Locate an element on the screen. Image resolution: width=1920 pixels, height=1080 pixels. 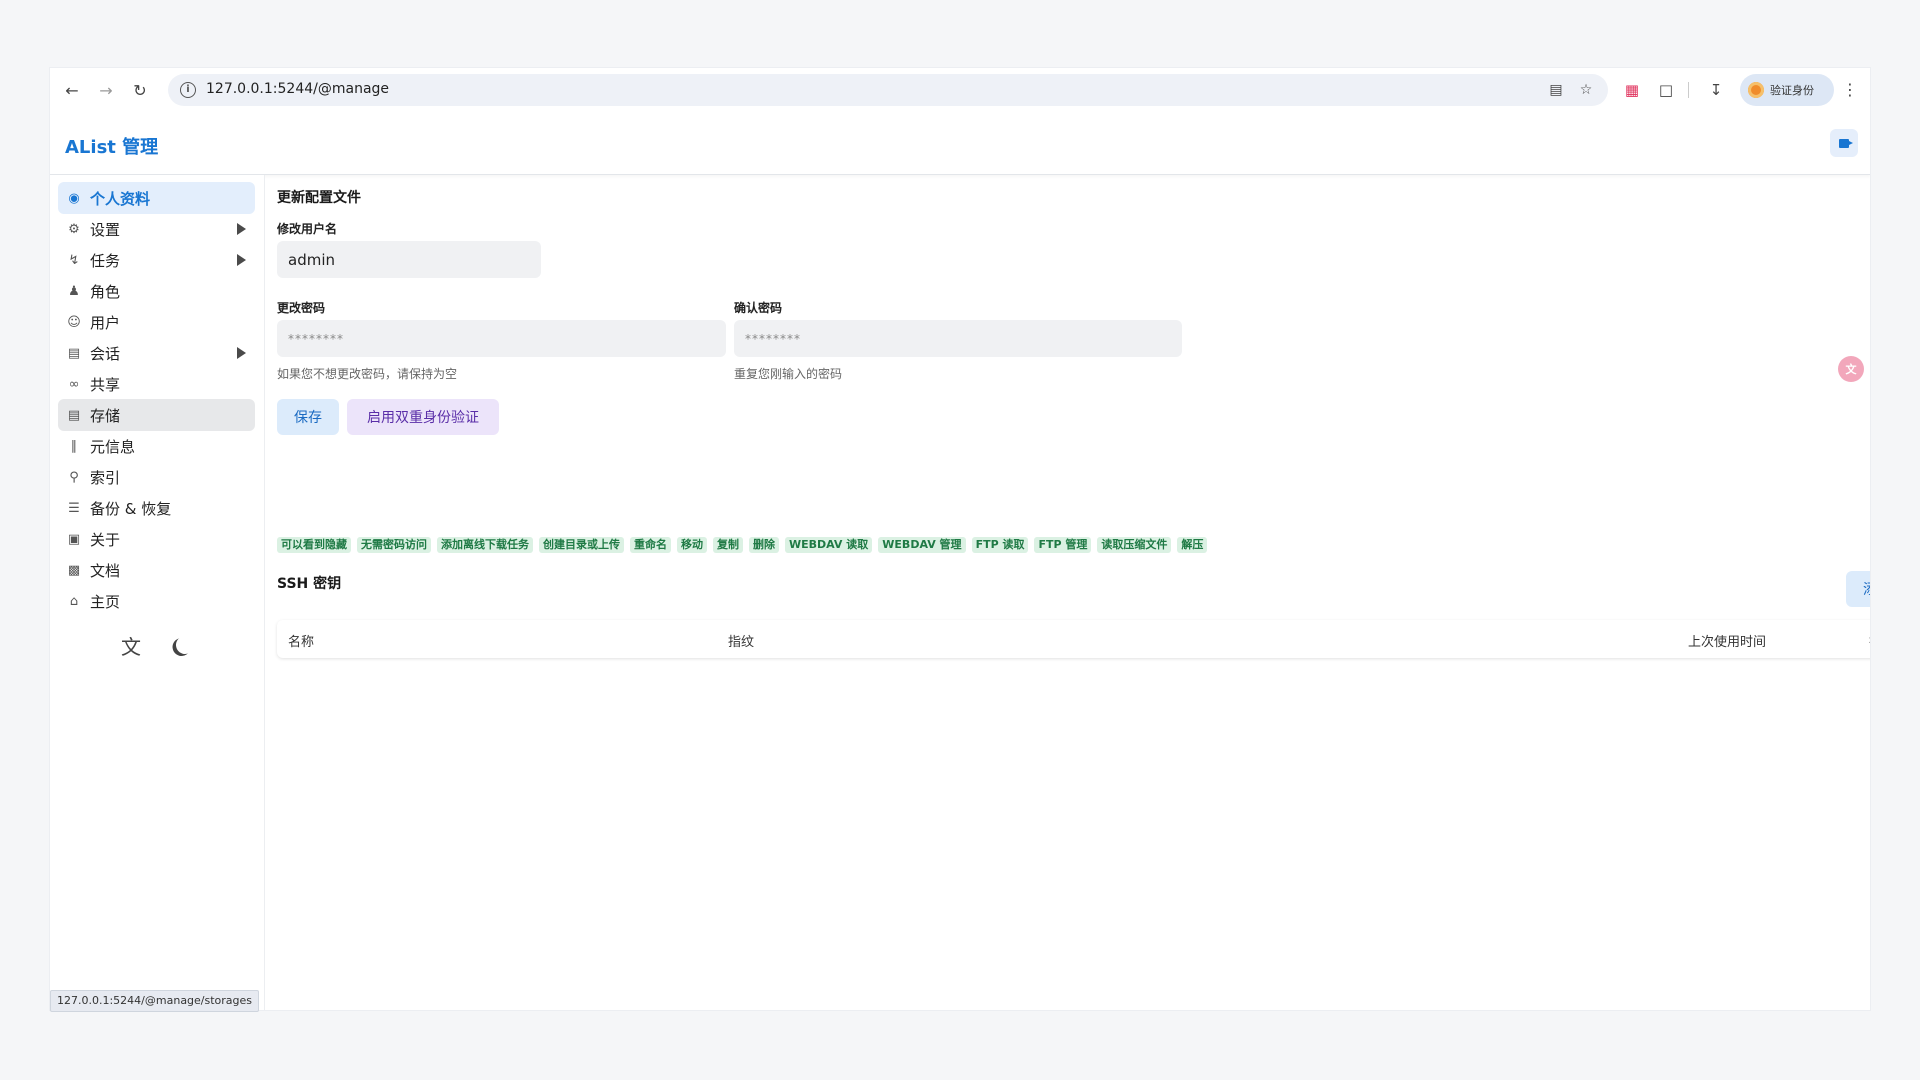
browser-menu-icon: ⋮ is located at coordinates (1850, 90).